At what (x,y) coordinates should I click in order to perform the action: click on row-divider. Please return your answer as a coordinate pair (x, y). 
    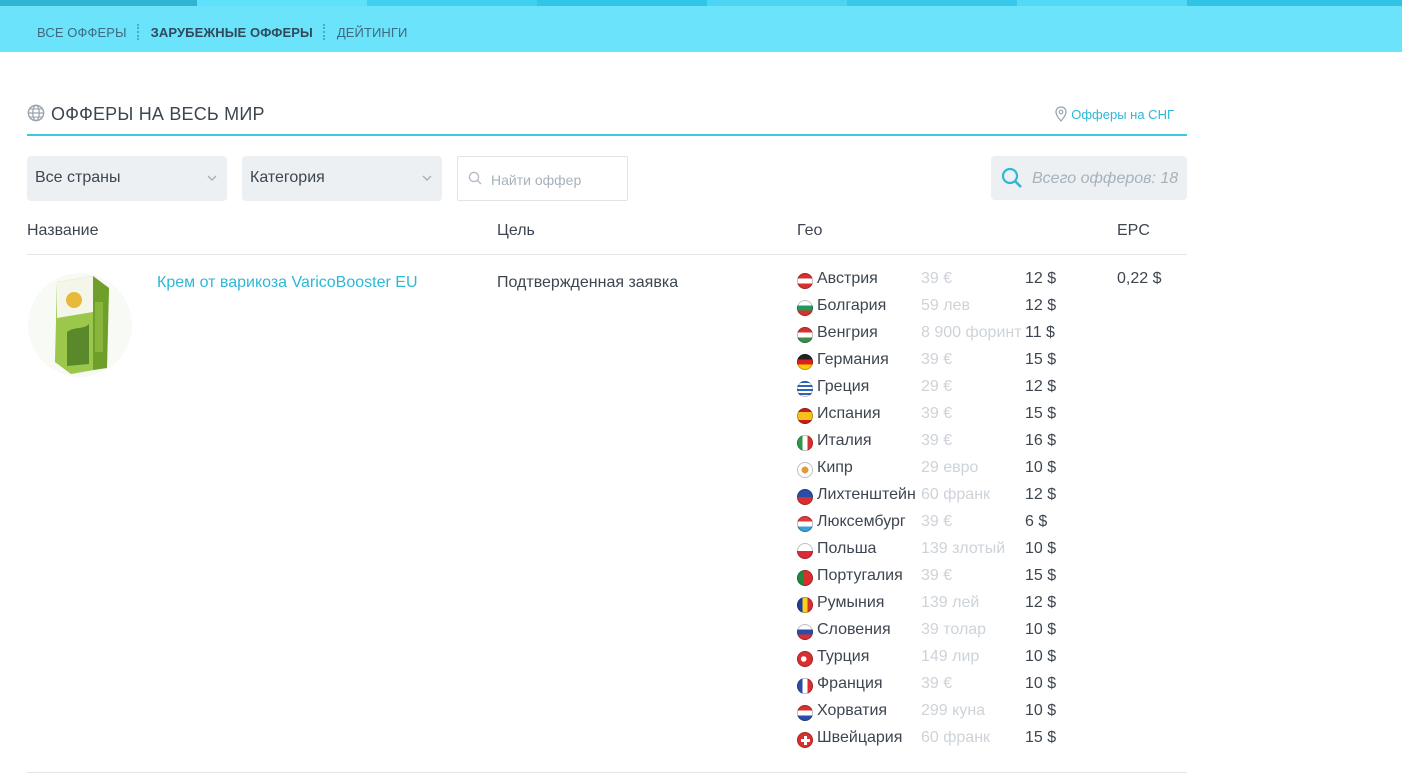
    Looking at the image, I should click on (607, 772).